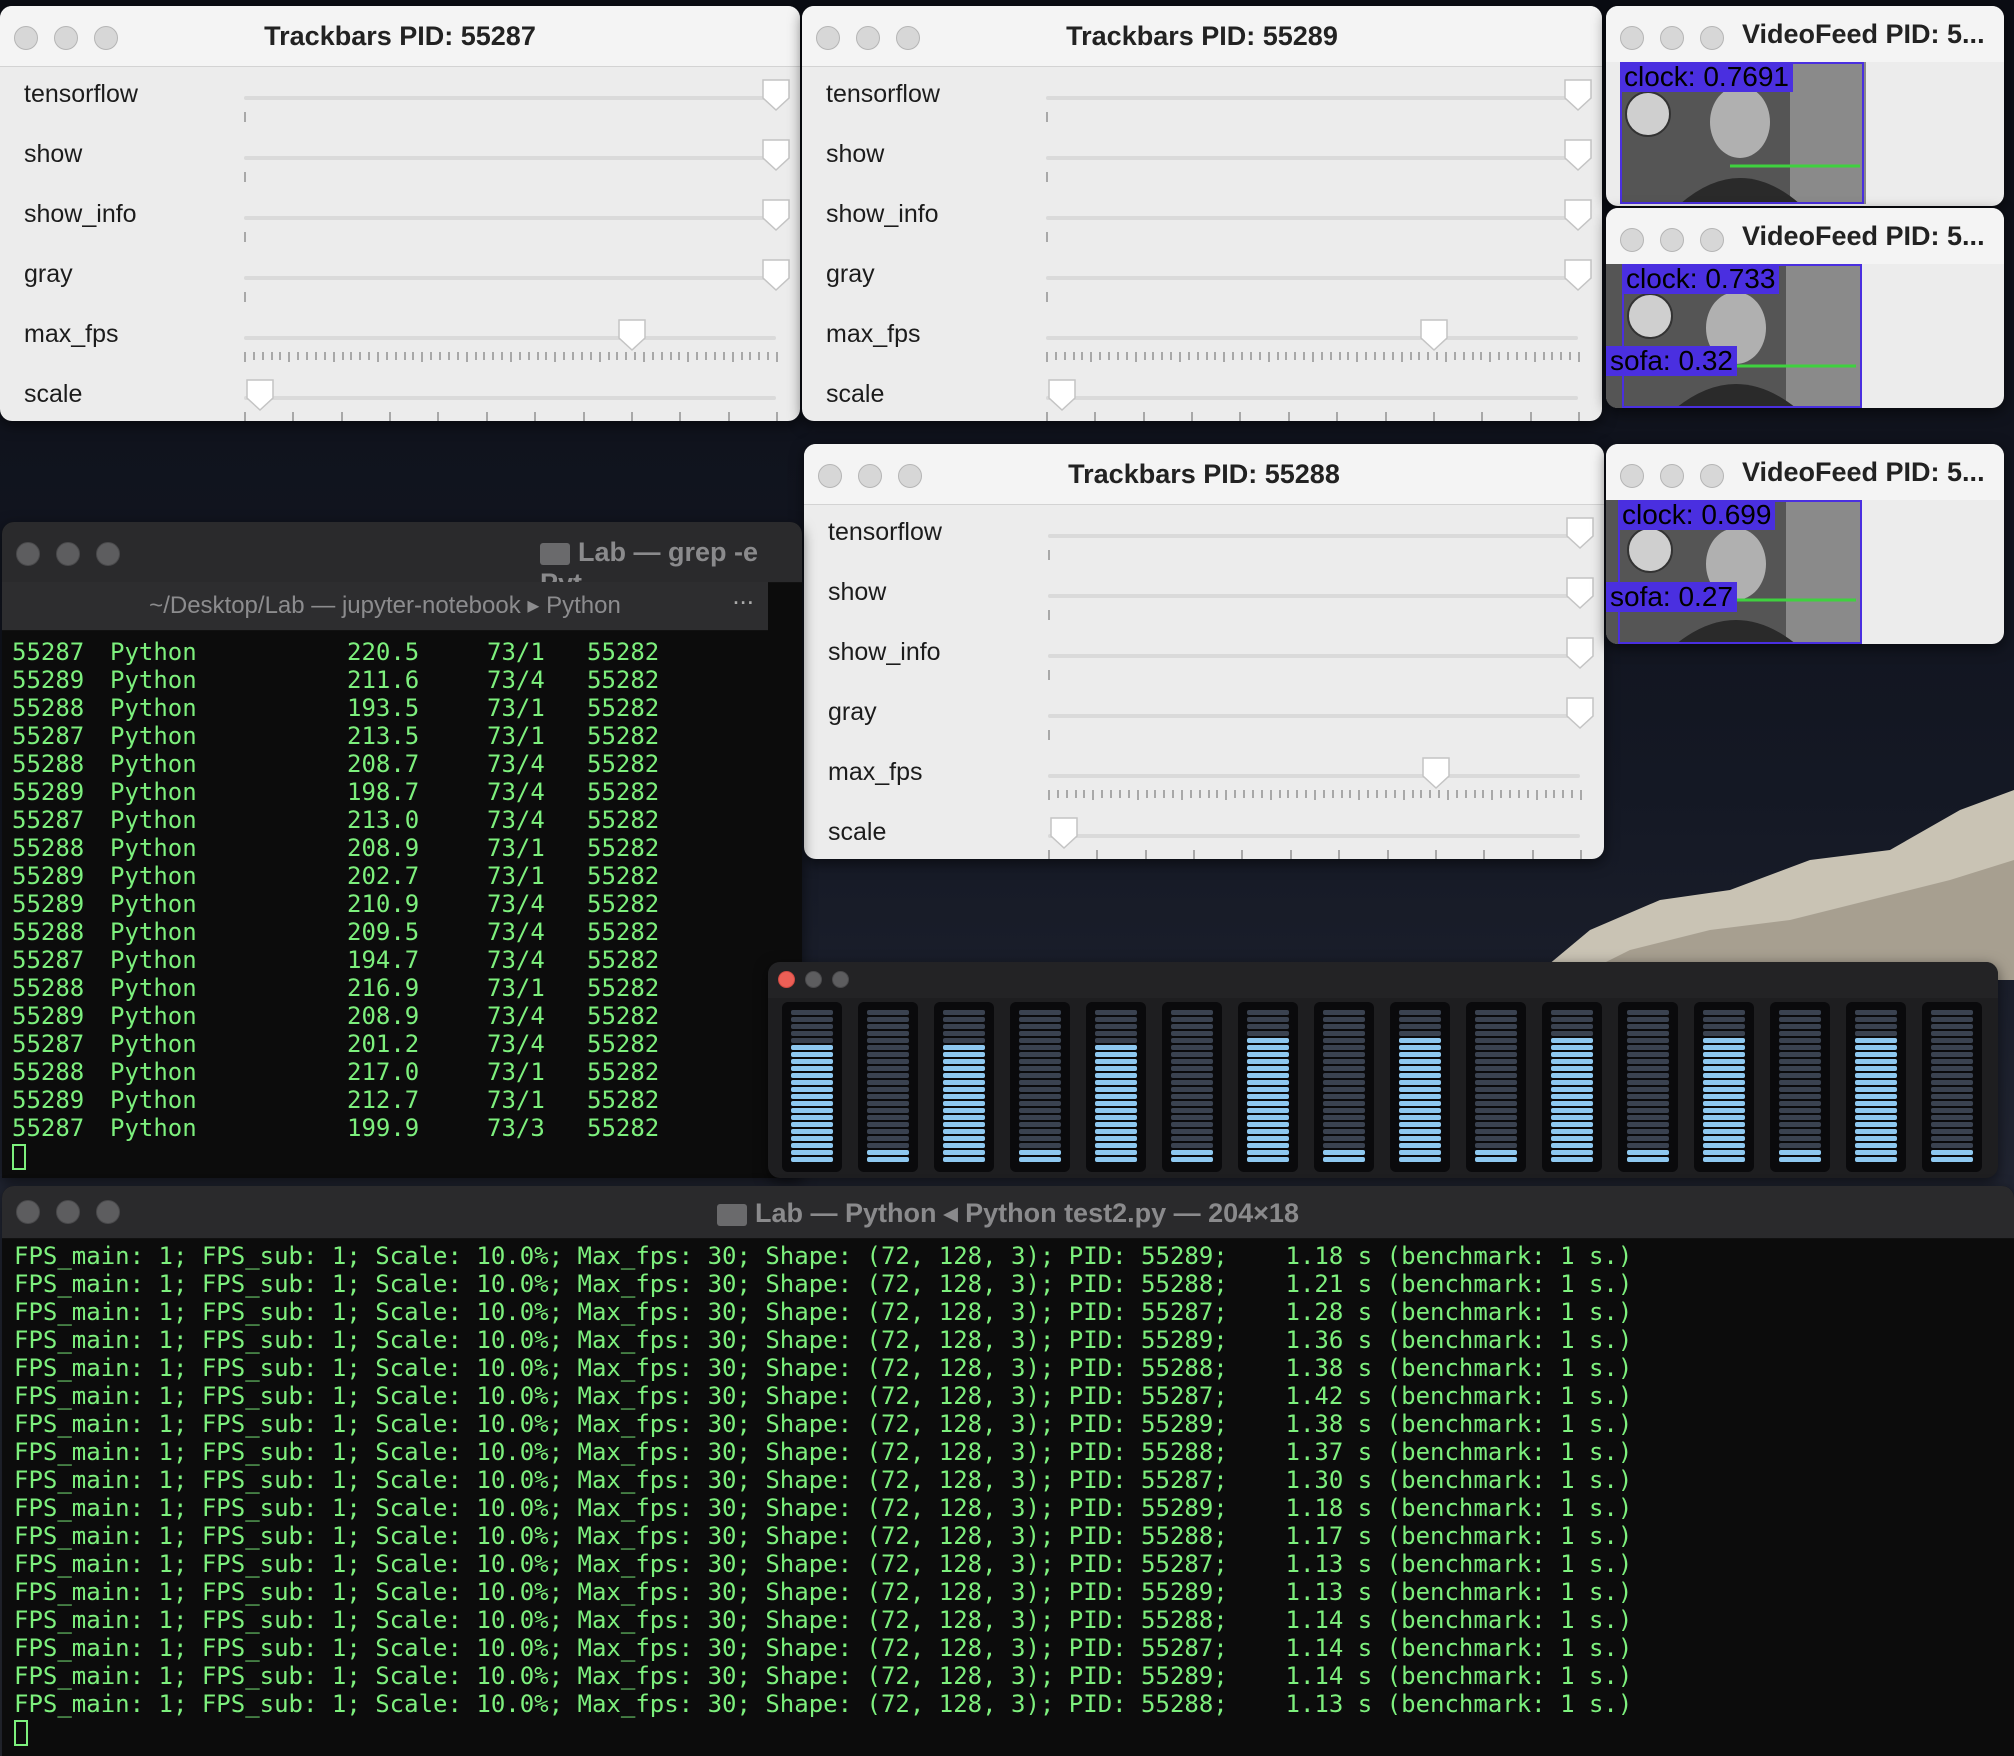 This screenshot has width=2014, height=1756. What do you see at coordinates (19, 1157) in the screenshot?
I see `terminal-cursor` at bounding box center [19, 1157].